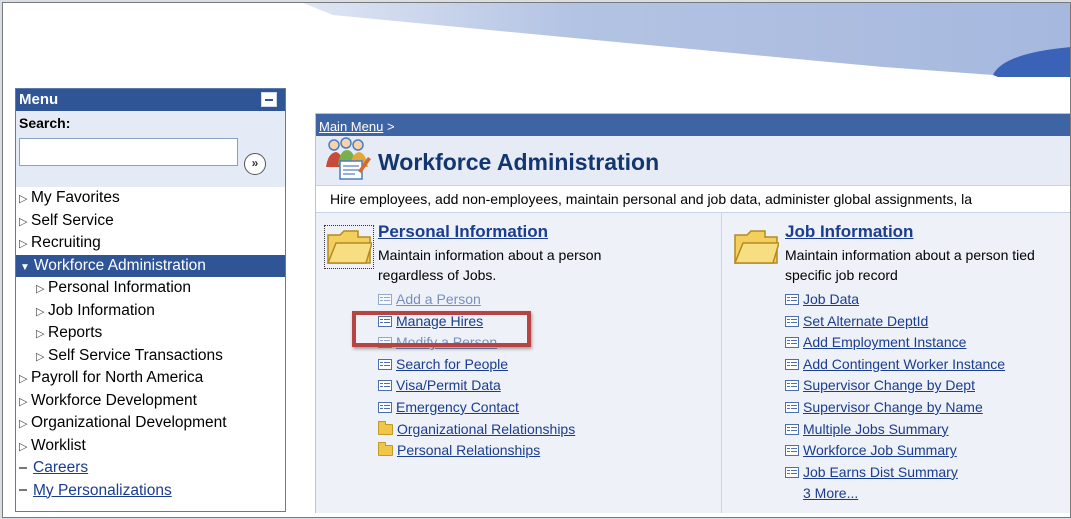 Image resolution: width=1071 pixels, height=519 pixels. Describe the element at coordinates (150, 100) in the screenshot. I see `menu-header: Menu` at that location.